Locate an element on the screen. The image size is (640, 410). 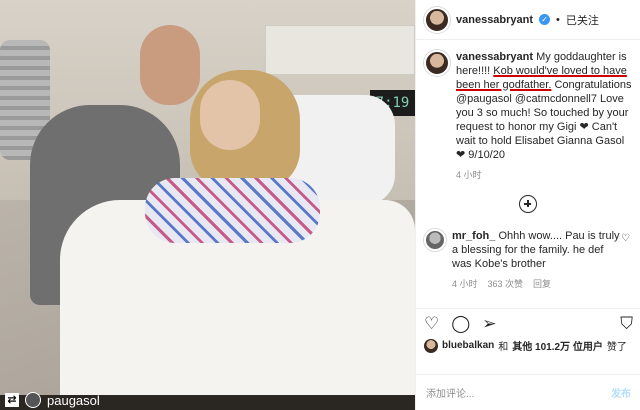
add-comment-bar: 添加评论... 发布 is located at coordinates (528, 392).